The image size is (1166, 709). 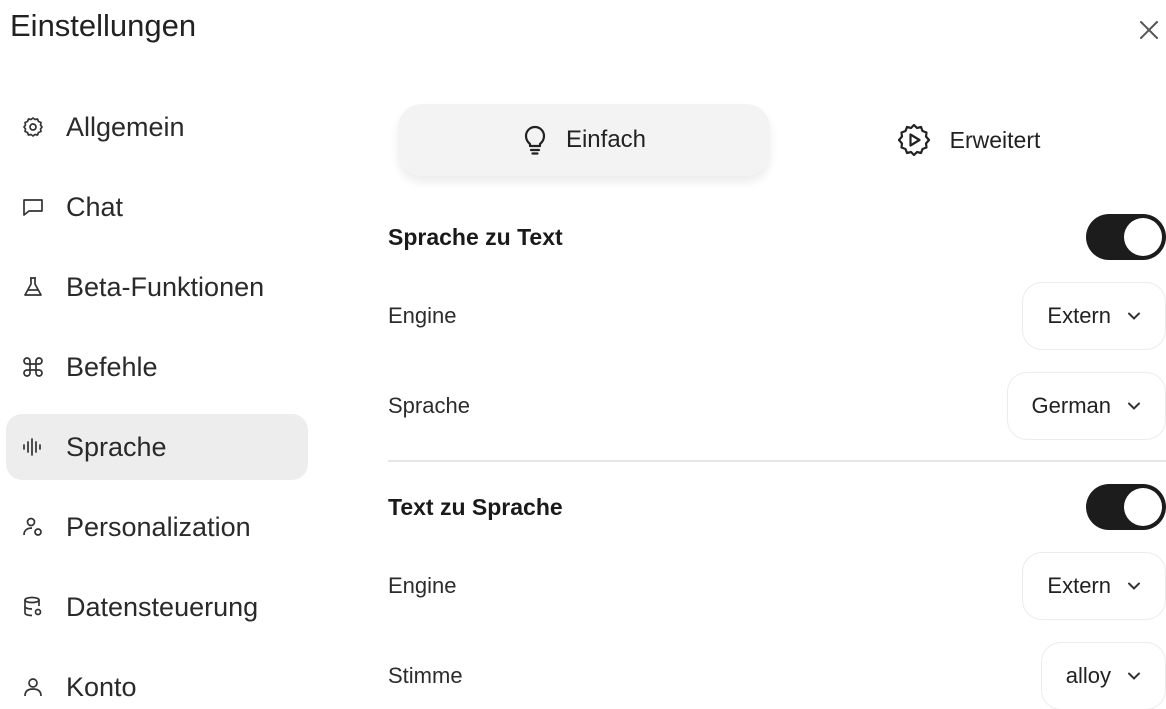 What do you see at coordinates (475, 506) in the screenshot?
I see `section-title-text-to-speech: Text zu Sprache` at bounding box center [475, 506].